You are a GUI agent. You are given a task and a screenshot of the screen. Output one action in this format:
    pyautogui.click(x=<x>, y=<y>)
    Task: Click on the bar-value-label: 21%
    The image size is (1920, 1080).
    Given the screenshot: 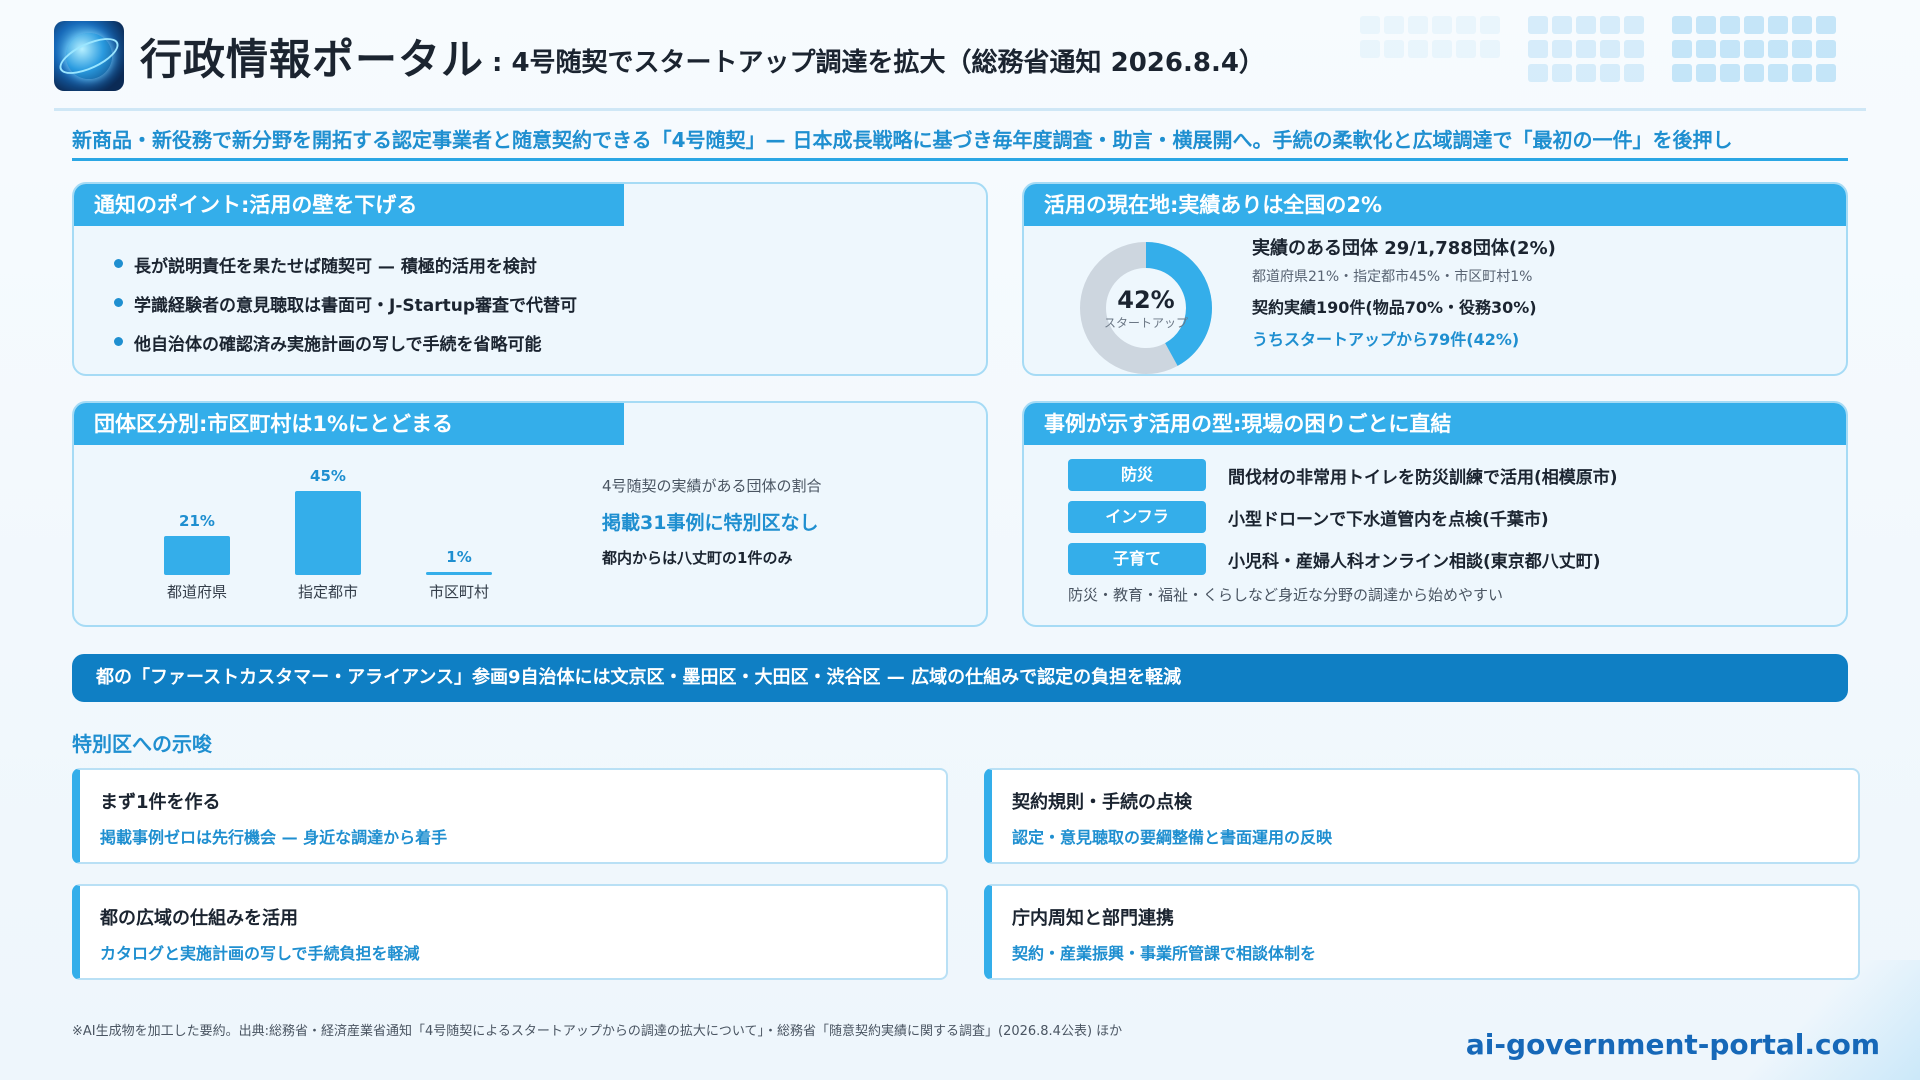 What is the action you would take?
    pyautogui.click(x=197, y=520)
    